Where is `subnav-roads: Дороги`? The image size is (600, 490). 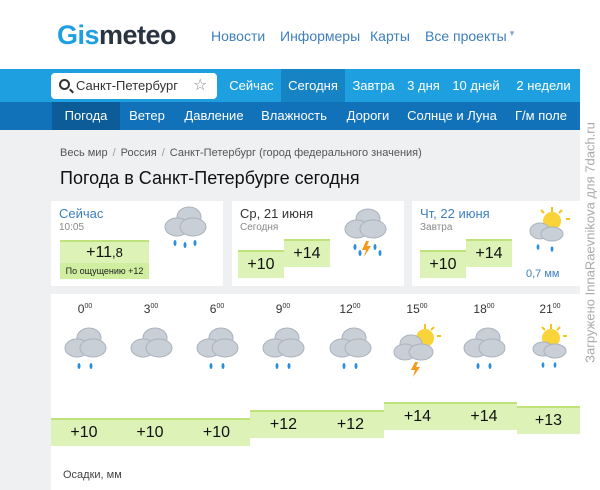 subnav-roads: Дороги is located at coordinates (368, 116).